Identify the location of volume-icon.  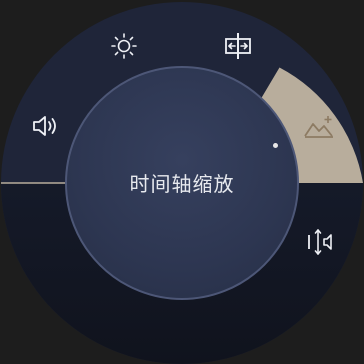
(44, 126).